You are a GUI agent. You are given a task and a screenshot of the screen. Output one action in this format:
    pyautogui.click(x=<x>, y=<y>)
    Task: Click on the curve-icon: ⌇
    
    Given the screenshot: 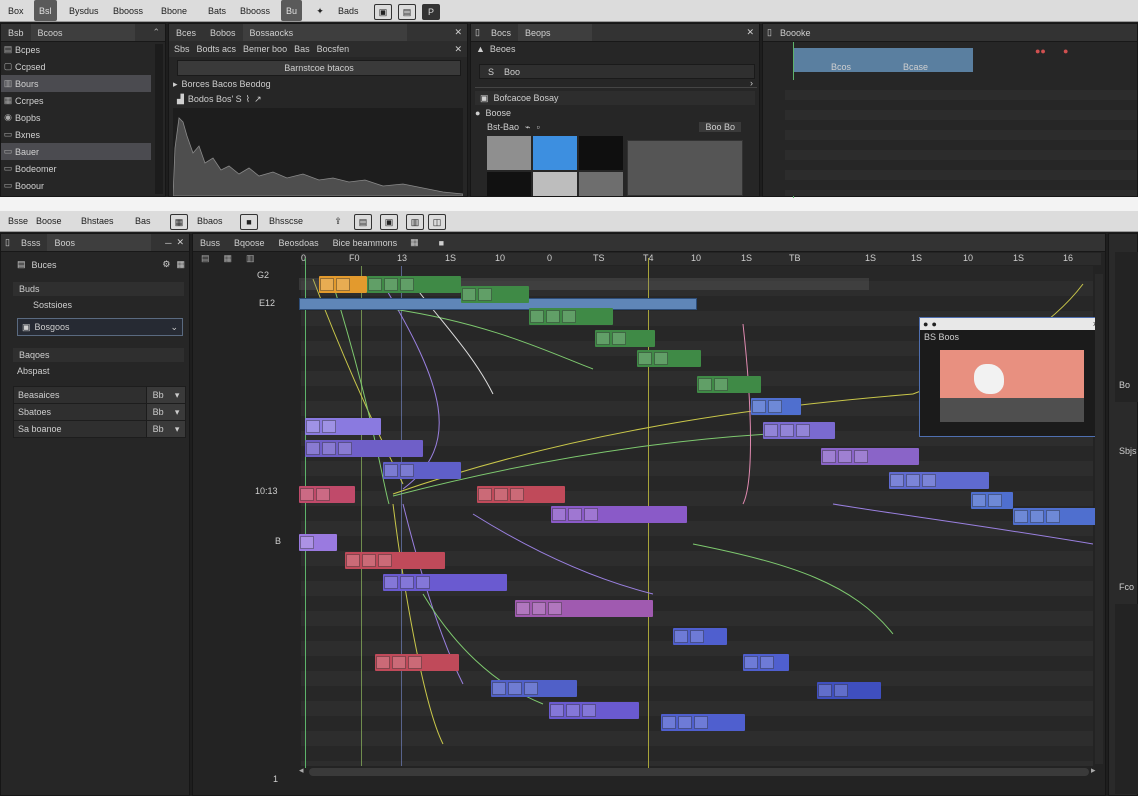 What is the action you would take?
    pyautogui.click(x=248, y=100)
    